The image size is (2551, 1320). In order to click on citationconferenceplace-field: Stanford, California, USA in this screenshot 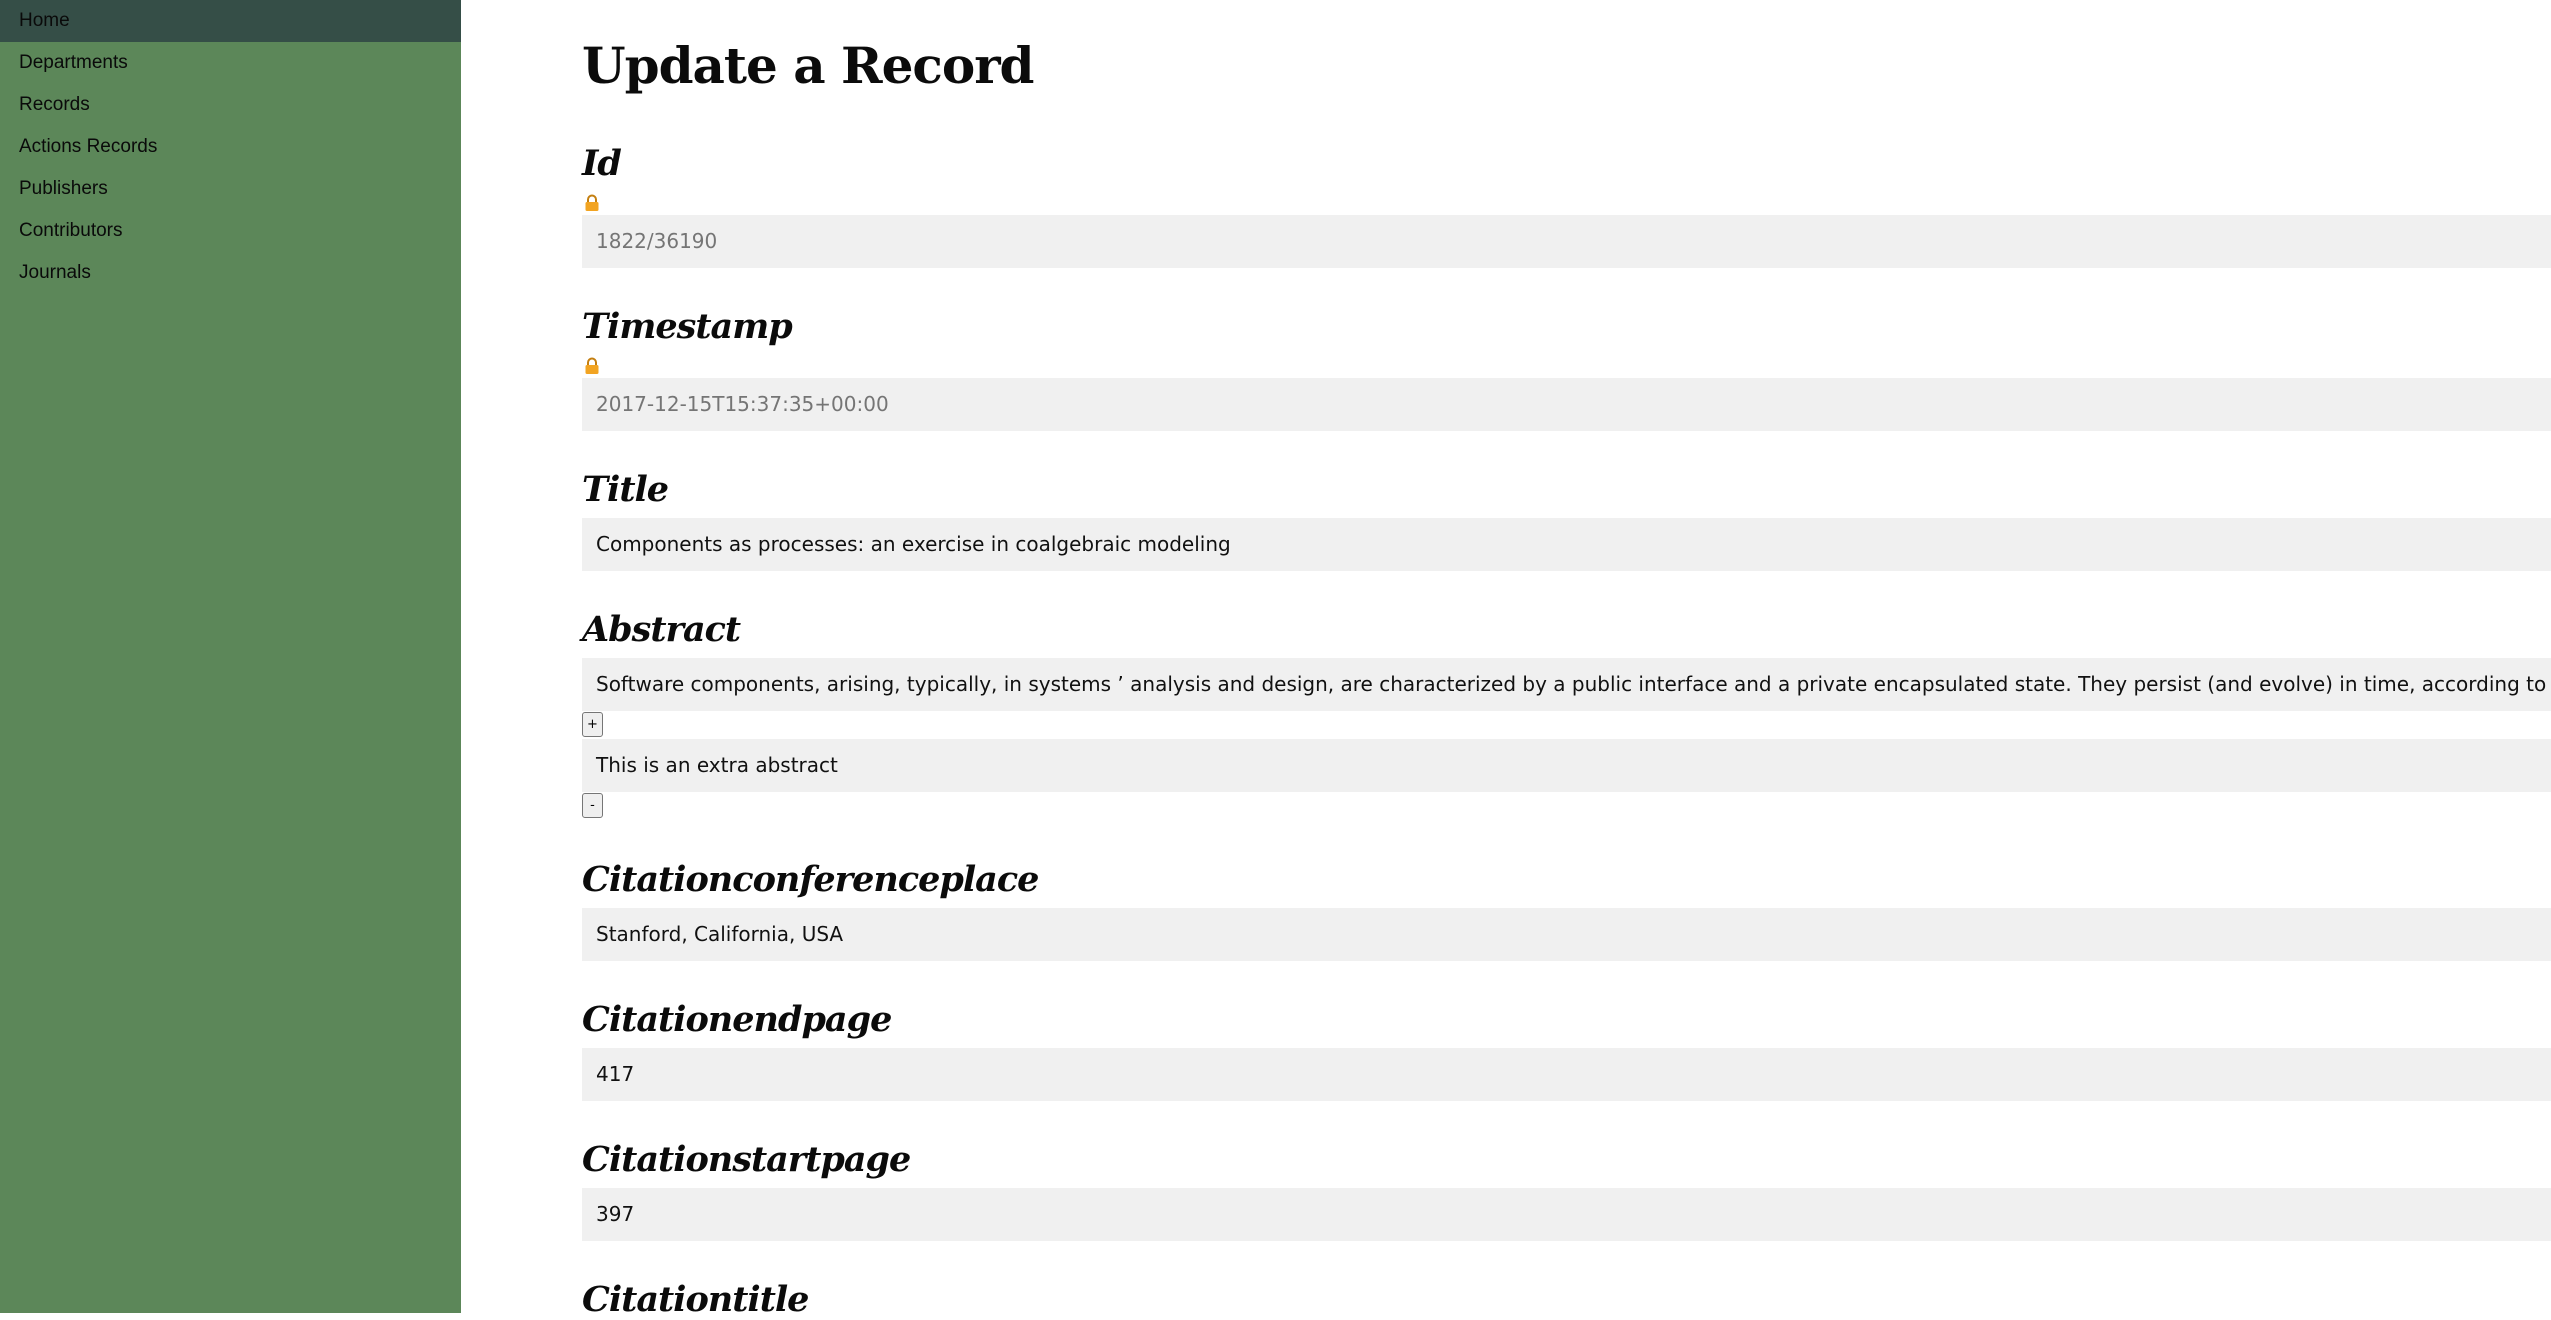, I will do `click(1566, 934)`.